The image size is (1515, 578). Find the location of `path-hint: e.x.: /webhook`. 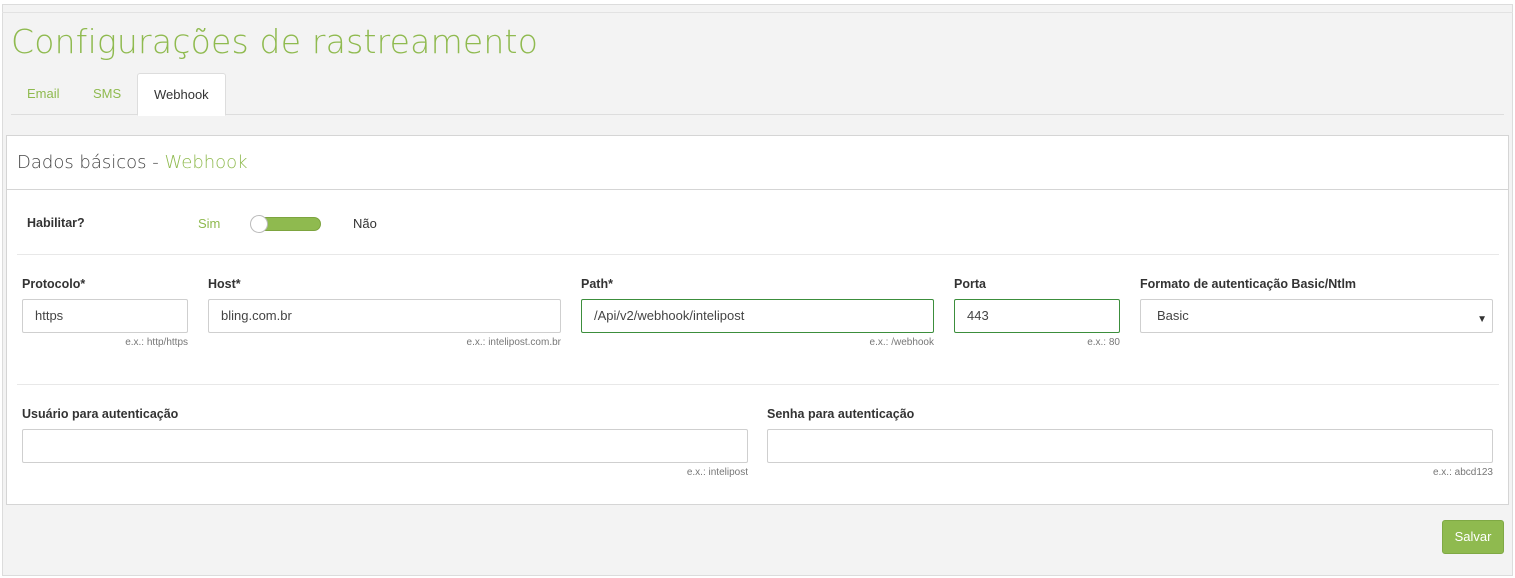

path-hint: e.x.: /webhook is located at coordinates (901, 342).